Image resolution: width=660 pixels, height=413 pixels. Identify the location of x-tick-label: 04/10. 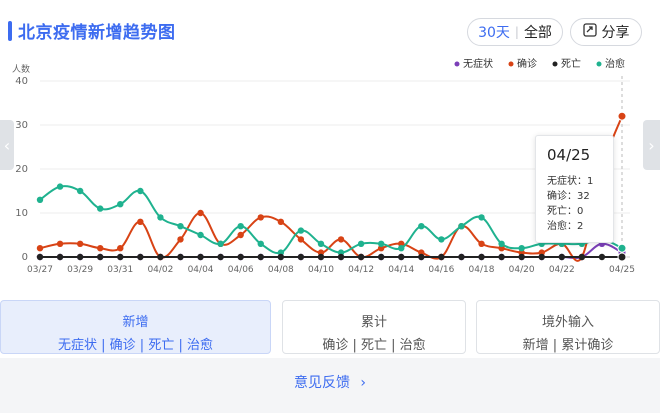
(321, 270).